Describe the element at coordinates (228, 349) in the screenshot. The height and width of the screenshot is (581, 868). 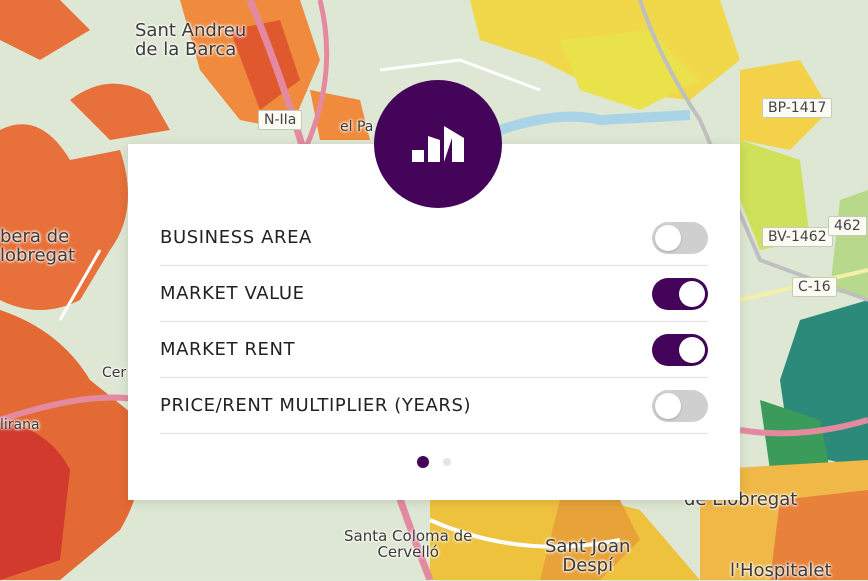
I see `toggle-label-market-rent: MARKET RENT` at that location.